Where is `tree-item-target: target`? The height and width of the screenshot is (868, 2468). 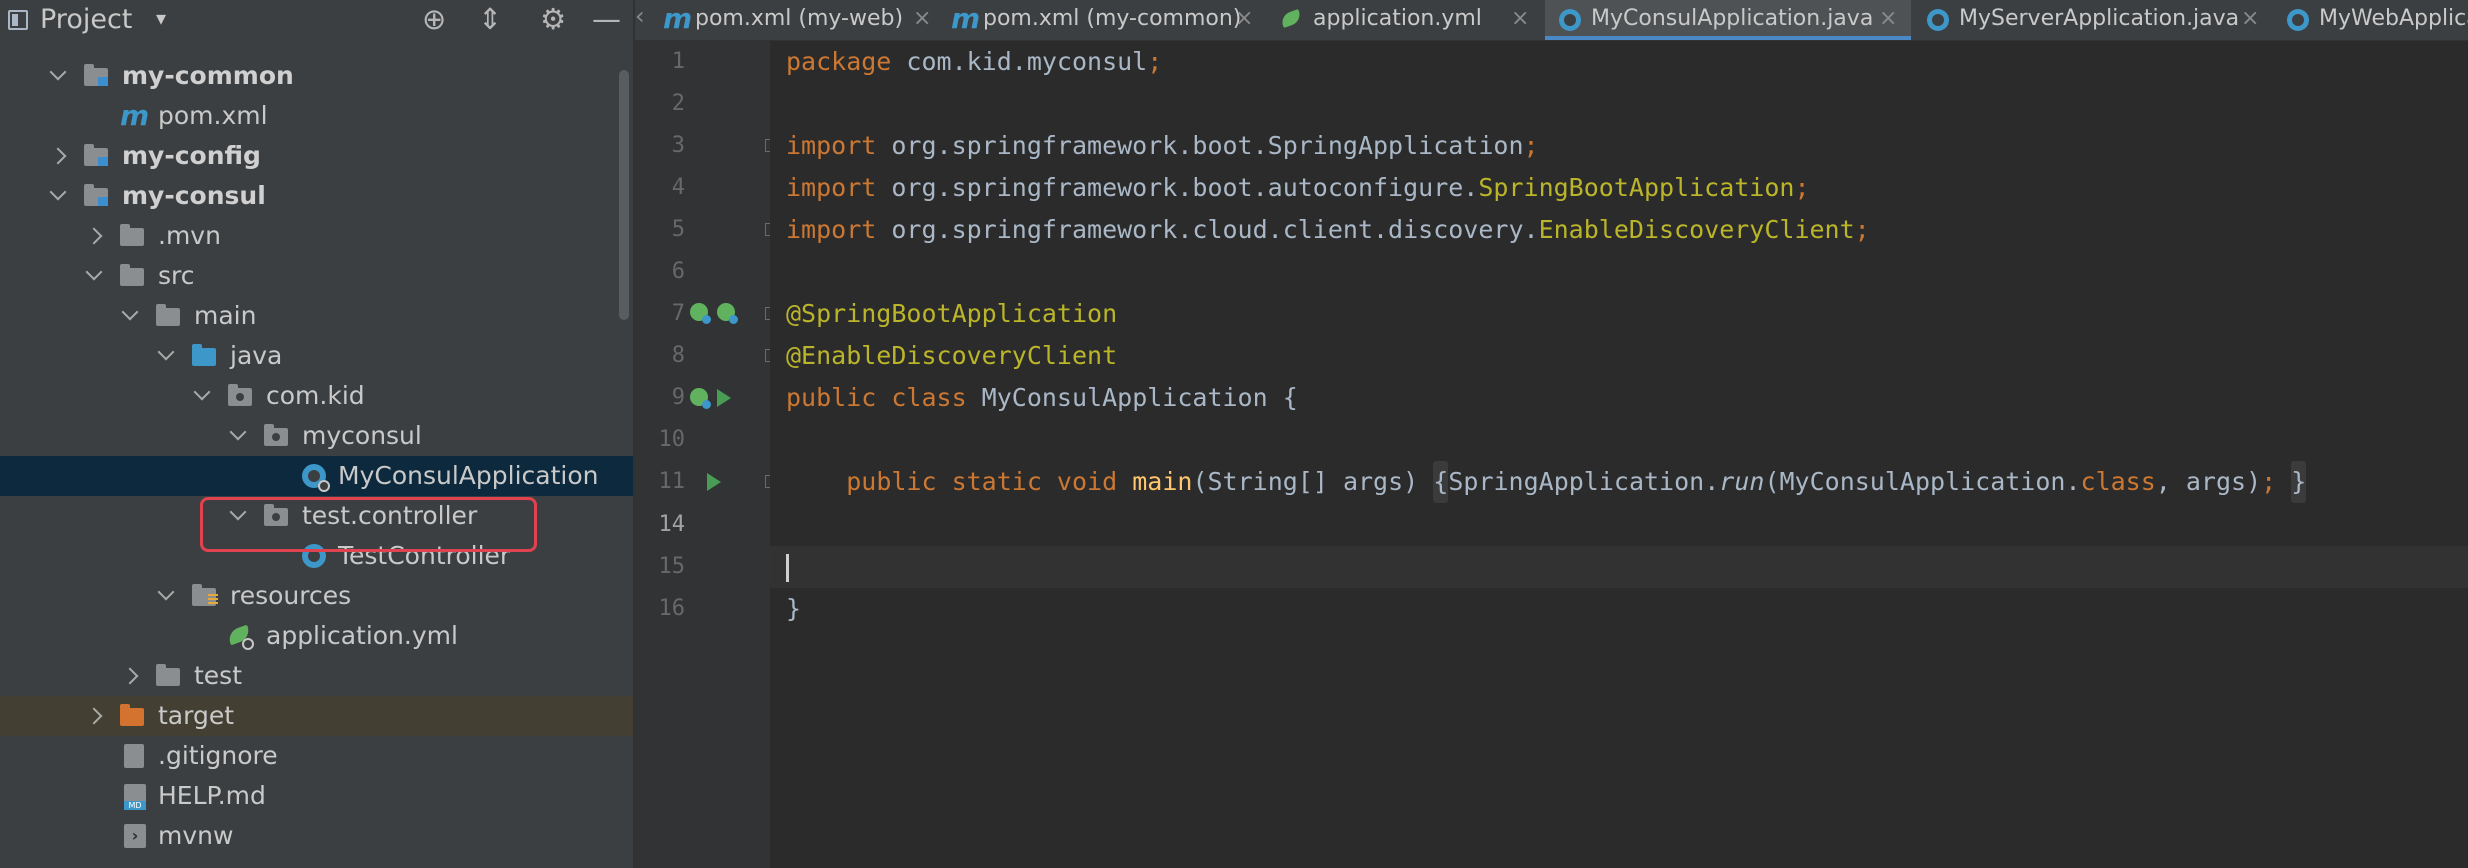 tree-item-target: target is located at coordinates (316, 716).